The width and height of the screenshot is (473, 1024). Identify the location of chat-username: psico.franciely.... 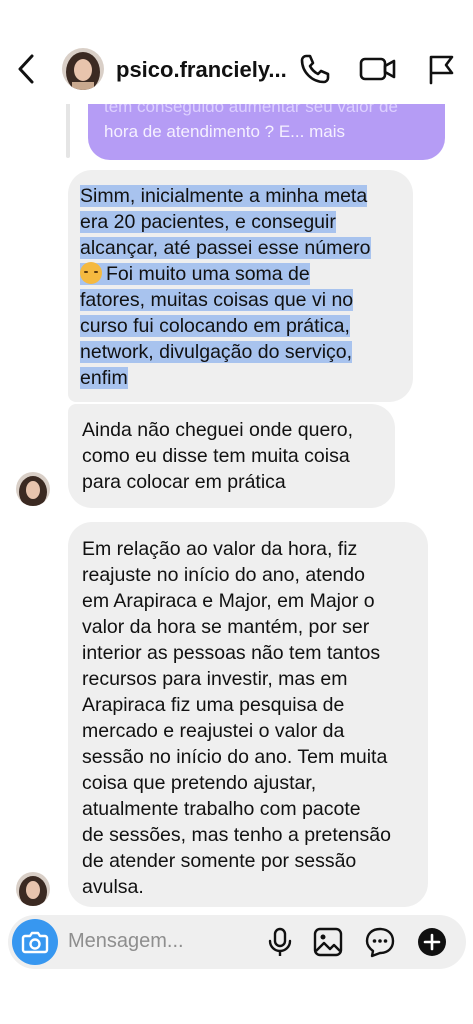
(201, 70).